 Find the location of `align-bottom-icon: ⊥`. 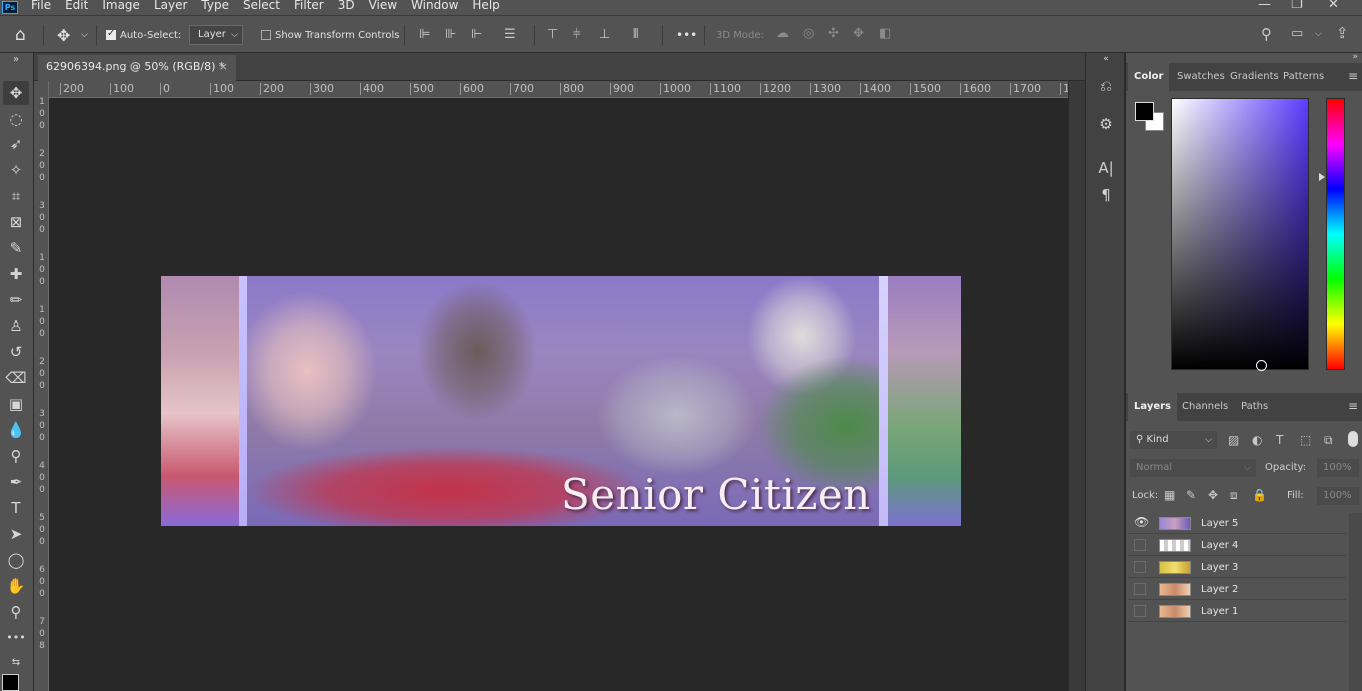

align-bottom-icon: ⊥ is located at coordinates (604, 35).